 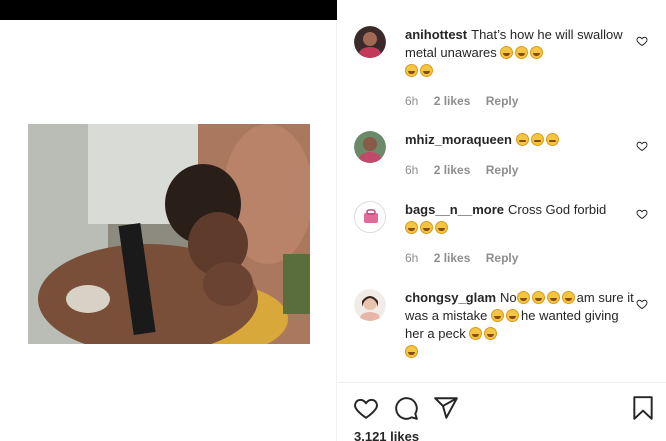 I want to click on comment-content: bags__n__more Cross God forbid, so click(x=521, y=219).